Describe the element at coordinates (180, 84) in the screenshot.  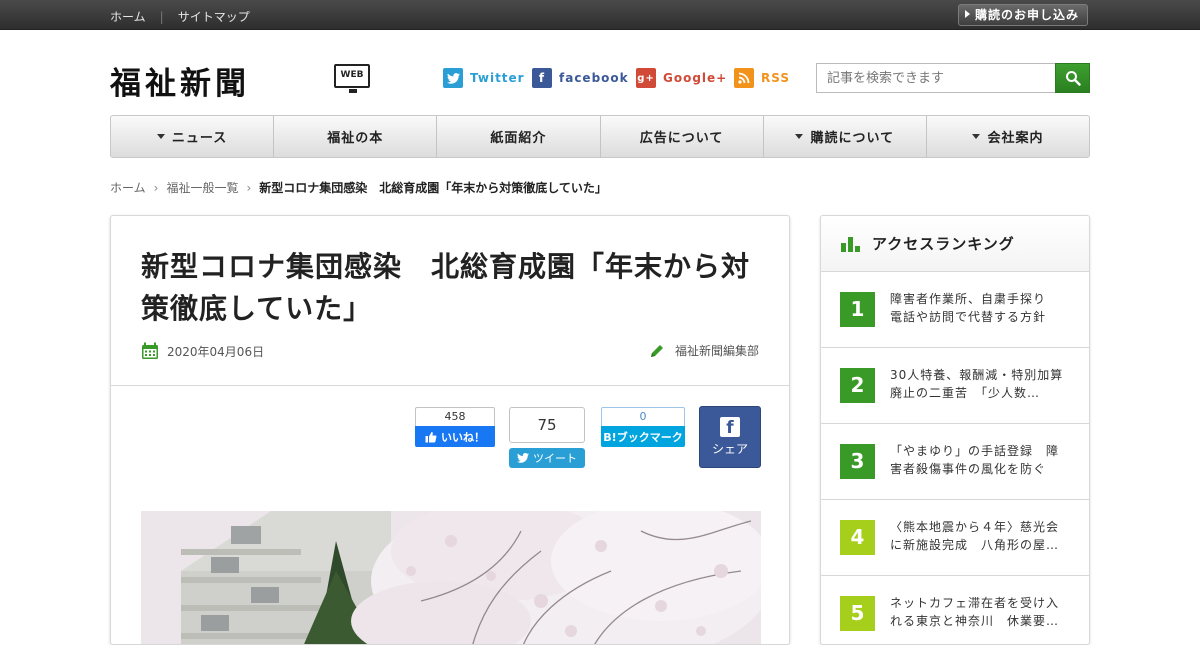
I see `logo-text: 福祉新聞` at that location.